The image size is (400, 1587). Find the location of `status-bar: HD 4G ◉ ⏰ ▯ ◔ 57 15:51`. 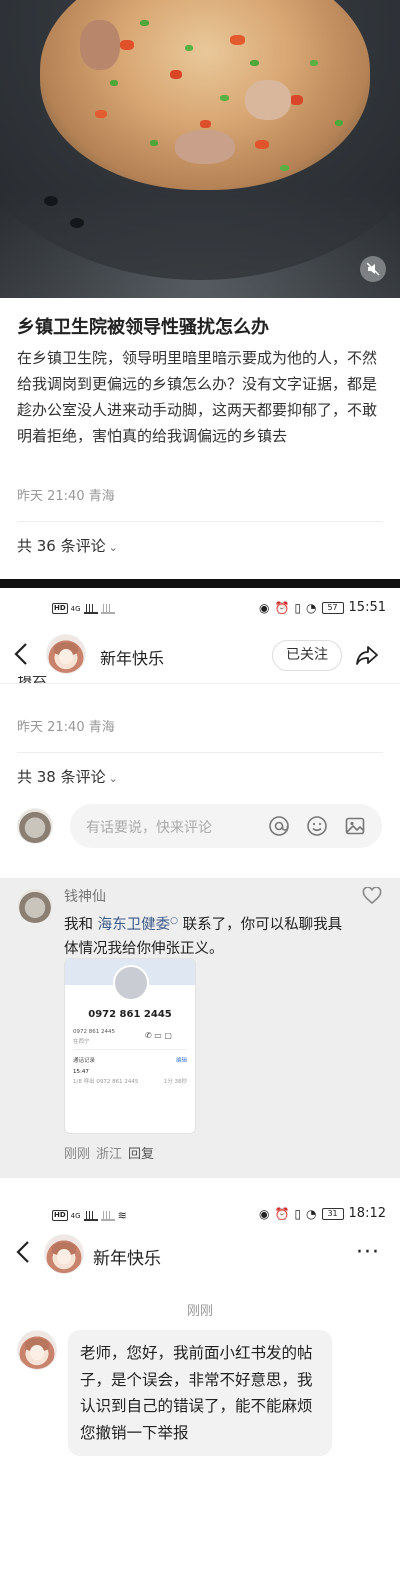

status-bar: HD 4G ◉ ⏰ ▯ ◔ 57 15:51 is located at coordinates (200, 609).